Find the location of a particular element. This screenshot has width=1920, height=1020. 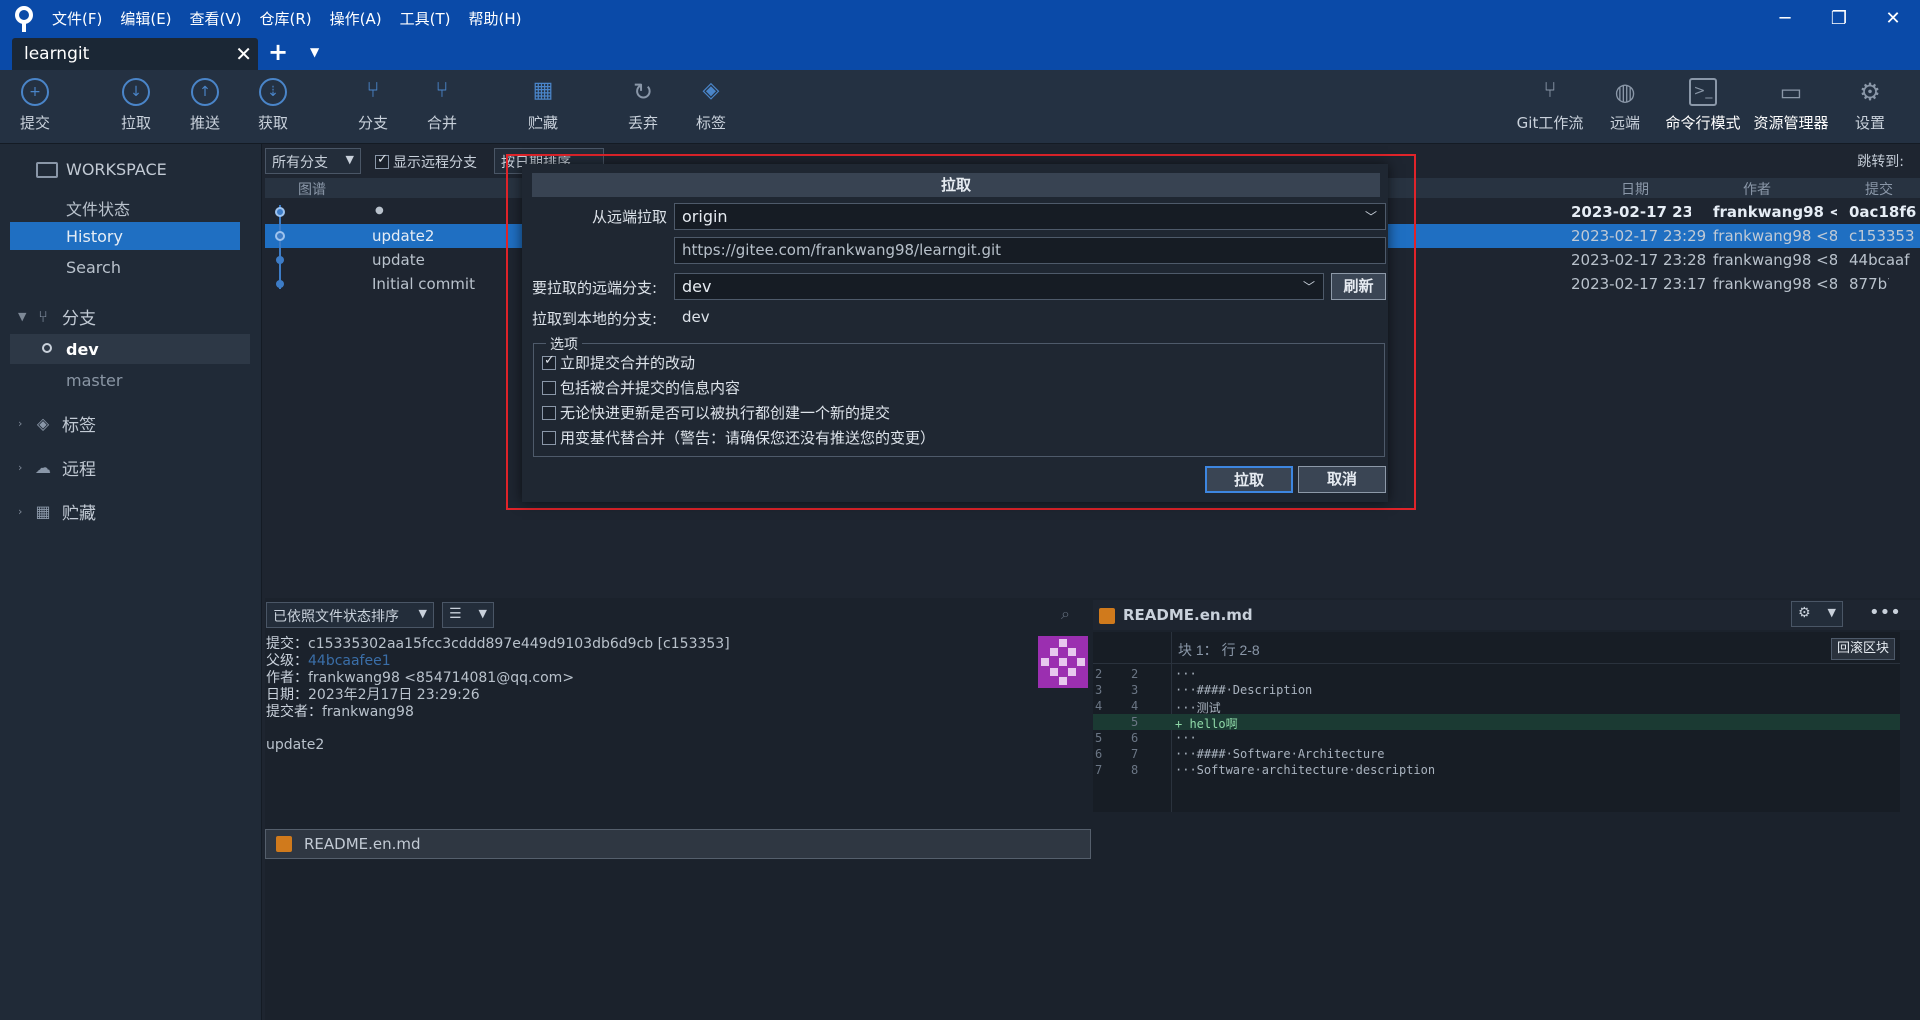

tags-title: 标签 is located at coordinates (79, 426).